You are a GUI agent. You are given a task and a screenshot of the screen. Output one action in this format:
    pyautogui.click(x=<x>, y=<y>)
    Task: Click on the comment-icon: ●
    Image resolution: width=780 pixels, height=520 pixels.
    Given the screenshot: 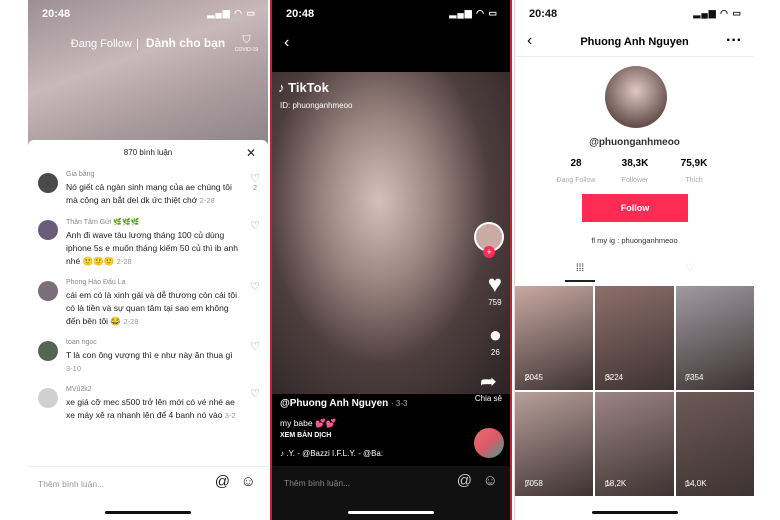 What is the action you would take?
    pyautogui.click(x=495, y=335)
    